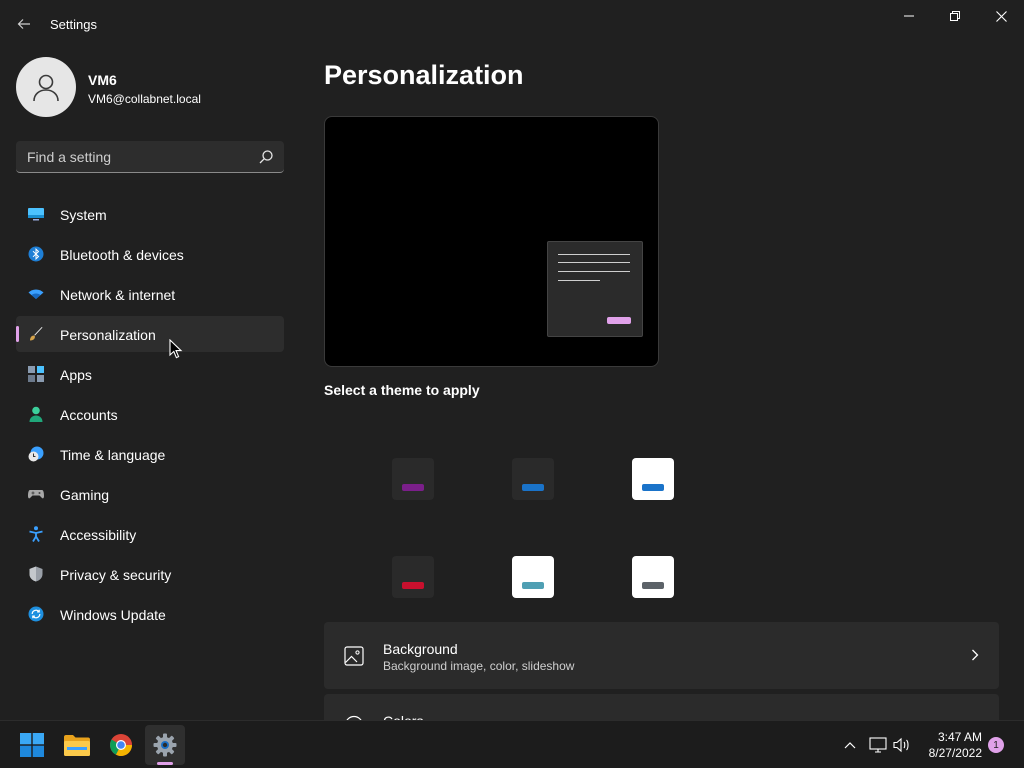  What do you see at coordinates (150, 534) in the screenshot?
I see `sidebar-item-accessibility: Accessibility` at bounding box center [150, 534].